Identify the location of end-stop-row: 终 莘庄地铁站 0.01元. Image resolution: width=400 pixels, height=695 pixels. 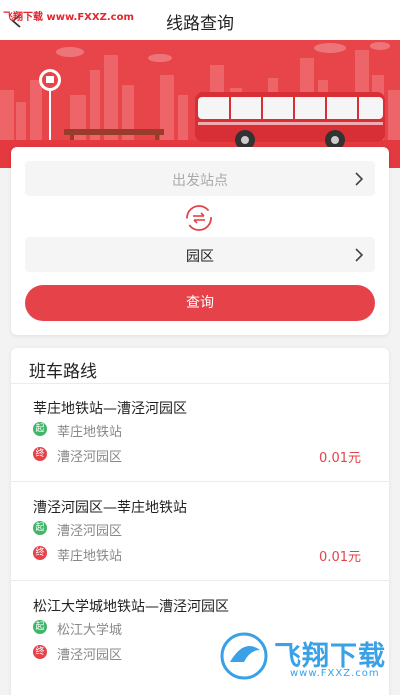
(203, 555).